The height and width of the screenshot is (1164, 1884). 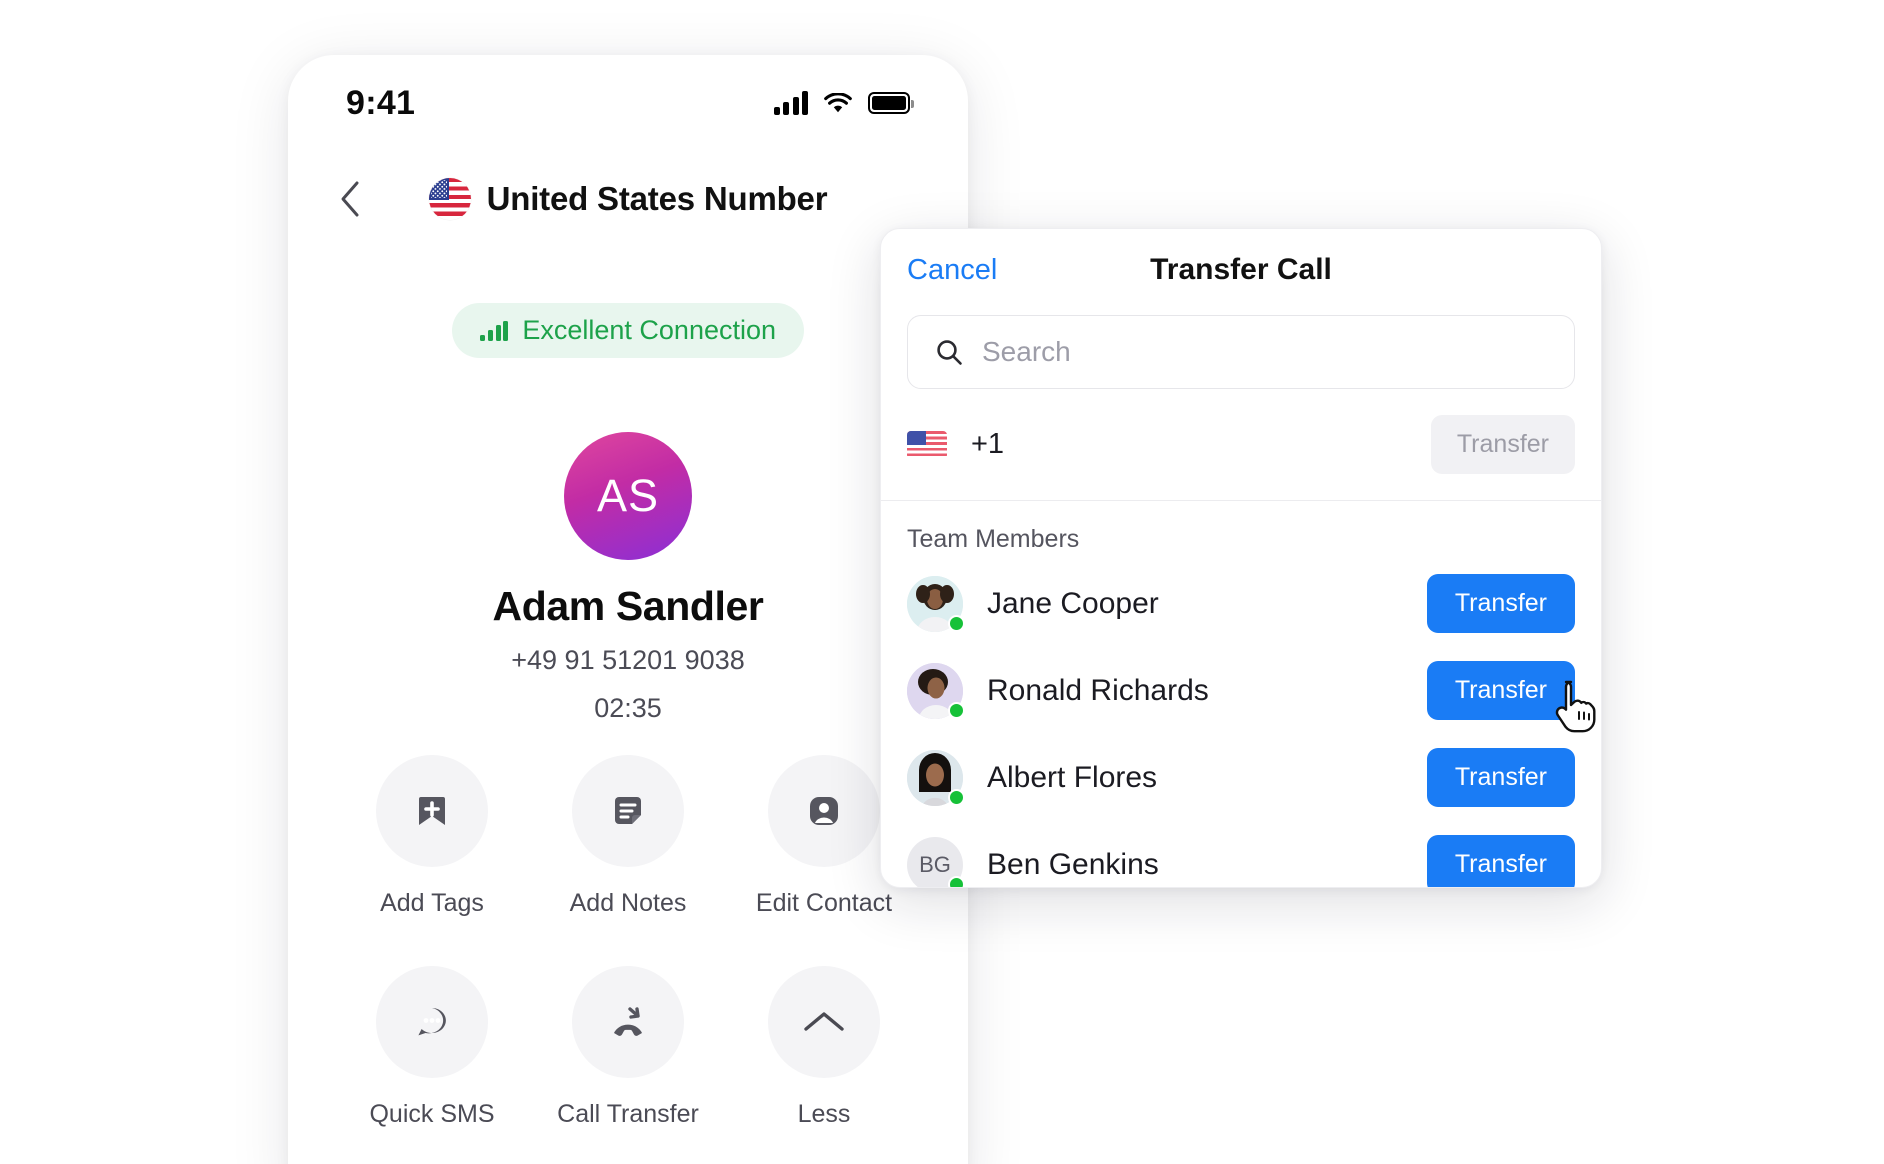 What do you see at coordinates (1502, 444) in the screenshot?
I see `transfer-button-disabled: Transfer` at bounding box center [1502, 444].